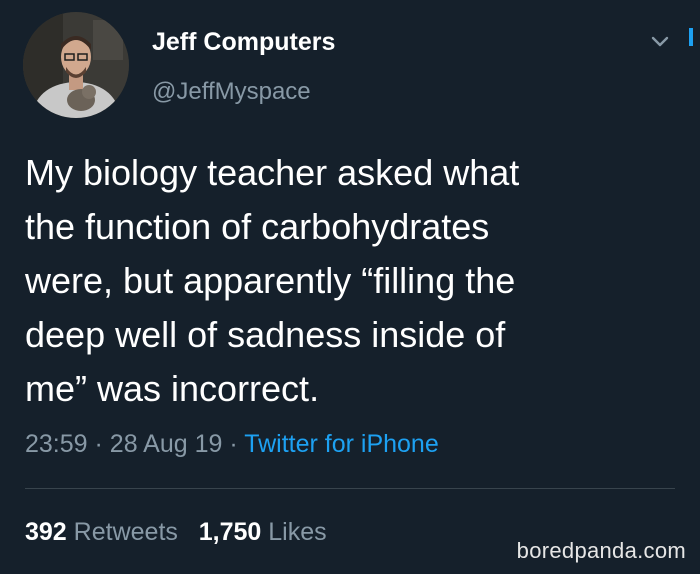 This screenshot has height=574, width=700. Describe the element at coordinates (172, 388) in the screenshot. I see `tweet-text-line: me” was incorrect.` at that location.